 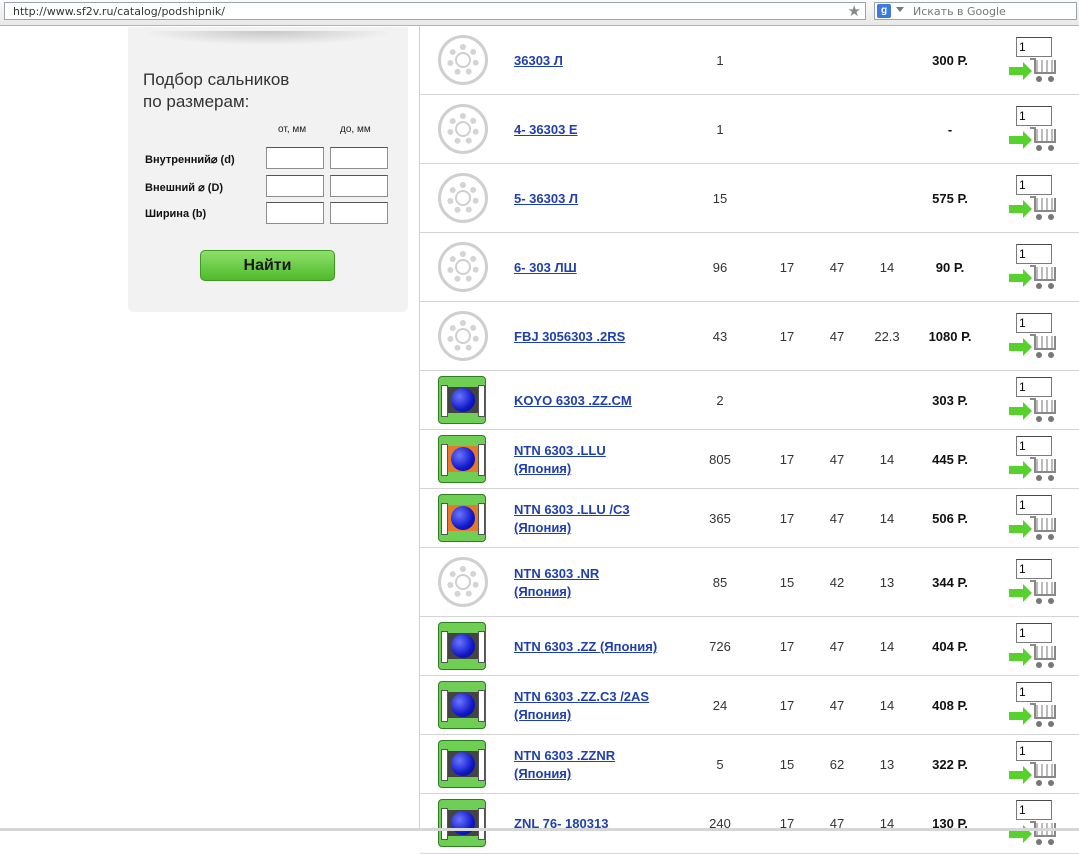 I want to click on product-name-link: NTN 6303 .LLU /C3 (Япония), so click(x=599, y=519).